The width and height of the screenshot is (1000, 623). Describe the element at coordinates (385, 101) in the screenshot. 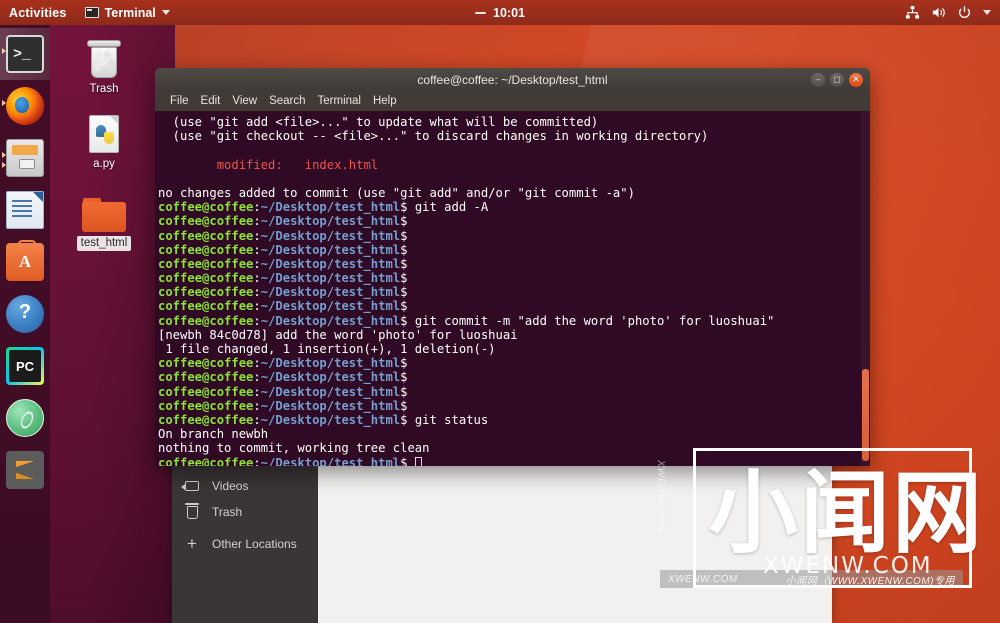

I see `menu-help: Help` at that location.